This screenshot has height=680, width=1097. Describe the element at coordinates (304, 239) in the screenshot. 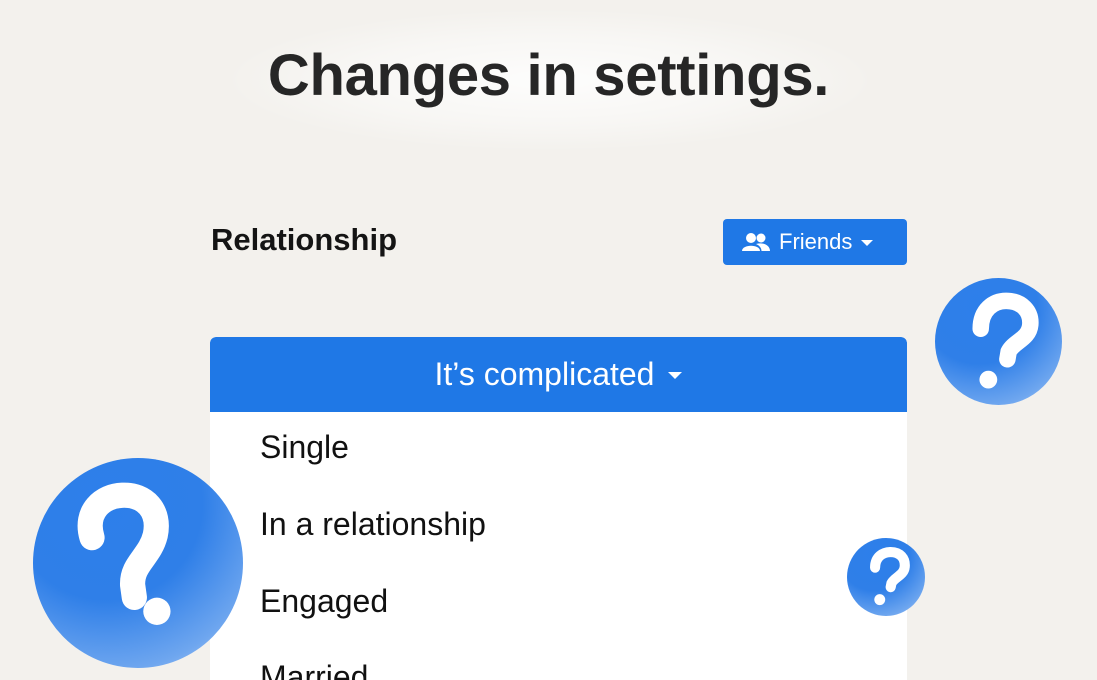

I see `relationship-label: Relationship` at that location.